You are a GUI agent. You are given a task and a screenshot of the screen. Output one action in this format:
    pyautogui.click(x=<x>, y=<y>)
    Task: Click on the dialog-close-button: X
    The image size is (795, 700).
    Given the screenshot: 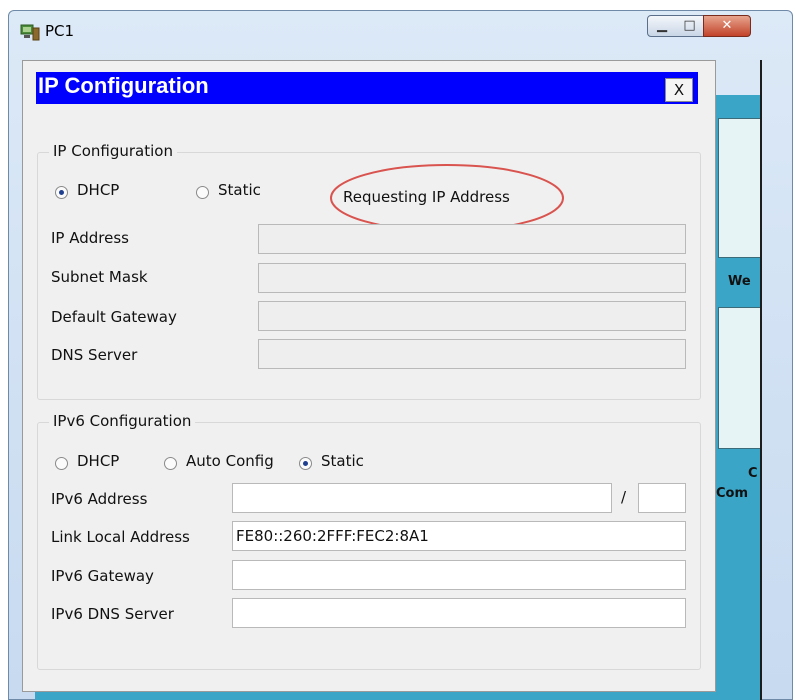 What is the action you would take?
    pyautogui.click(x=679, y=90)
    